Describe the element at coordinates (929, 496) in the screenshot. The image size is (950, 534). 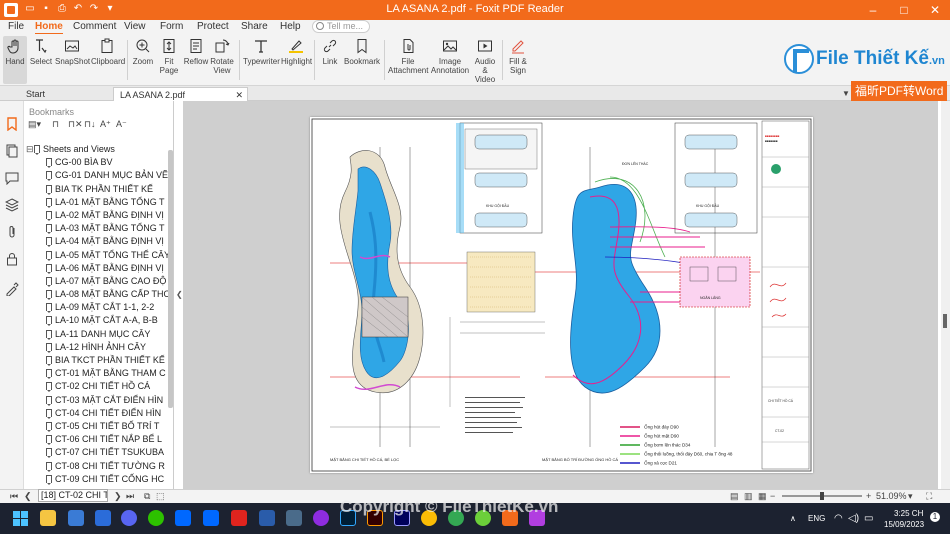
I see `fullscreen-icon: ⛶` at that location.